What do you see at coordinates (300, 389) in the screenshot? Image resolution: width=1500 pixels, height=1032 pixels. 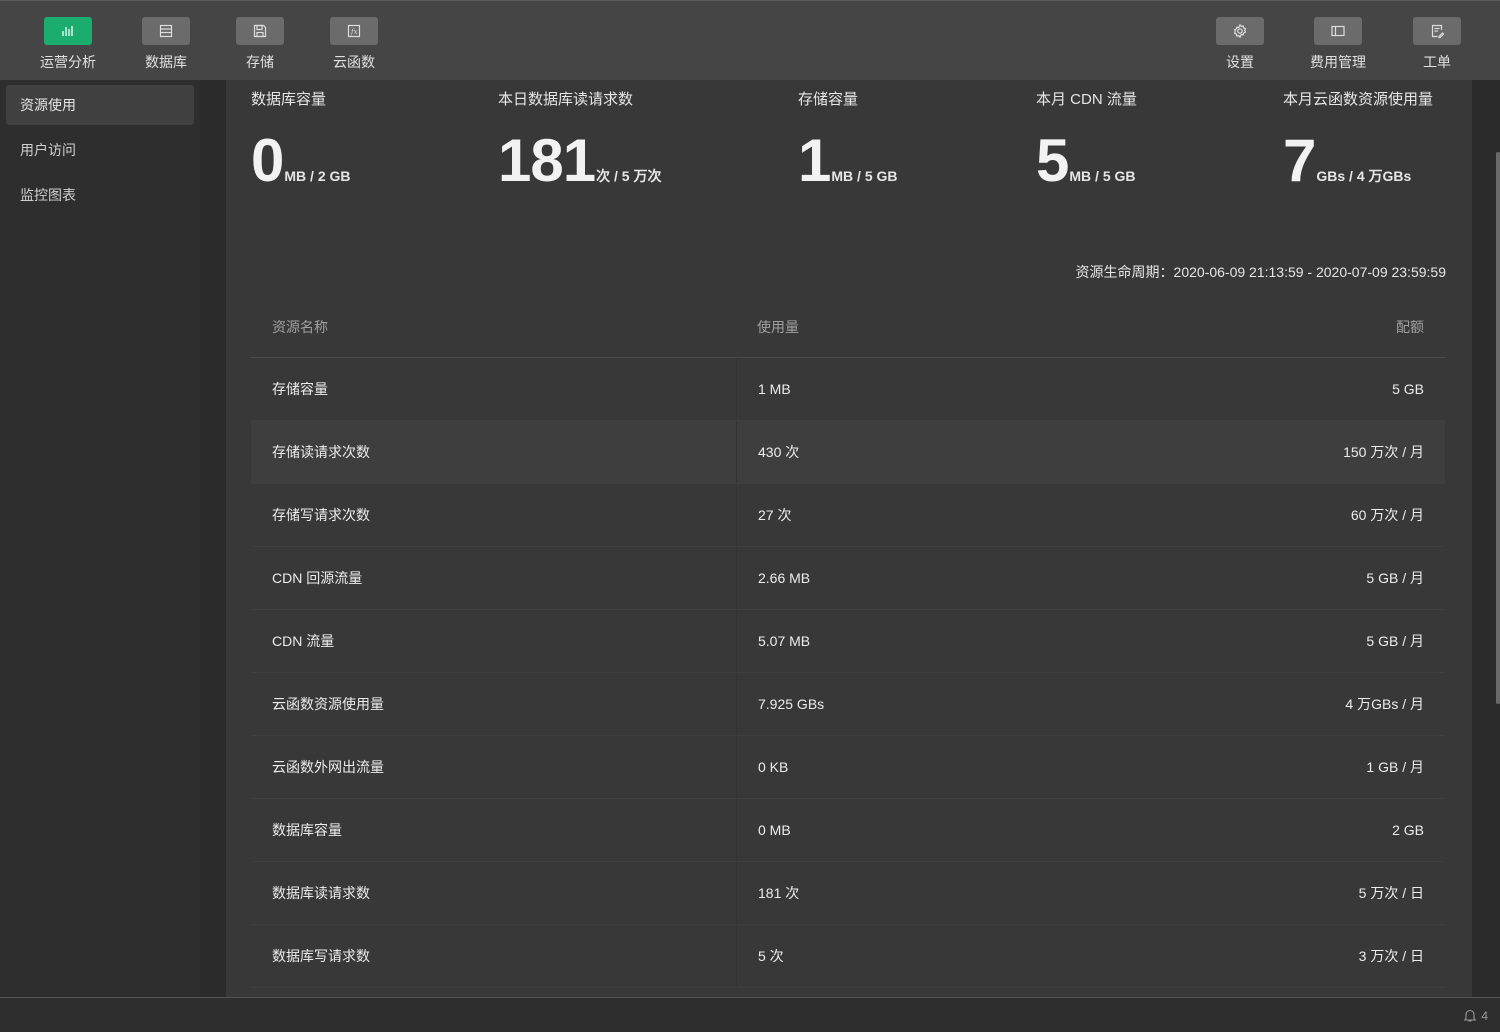 I see `cell-resource-name: 存储容量` at bounding box center [300, 389].